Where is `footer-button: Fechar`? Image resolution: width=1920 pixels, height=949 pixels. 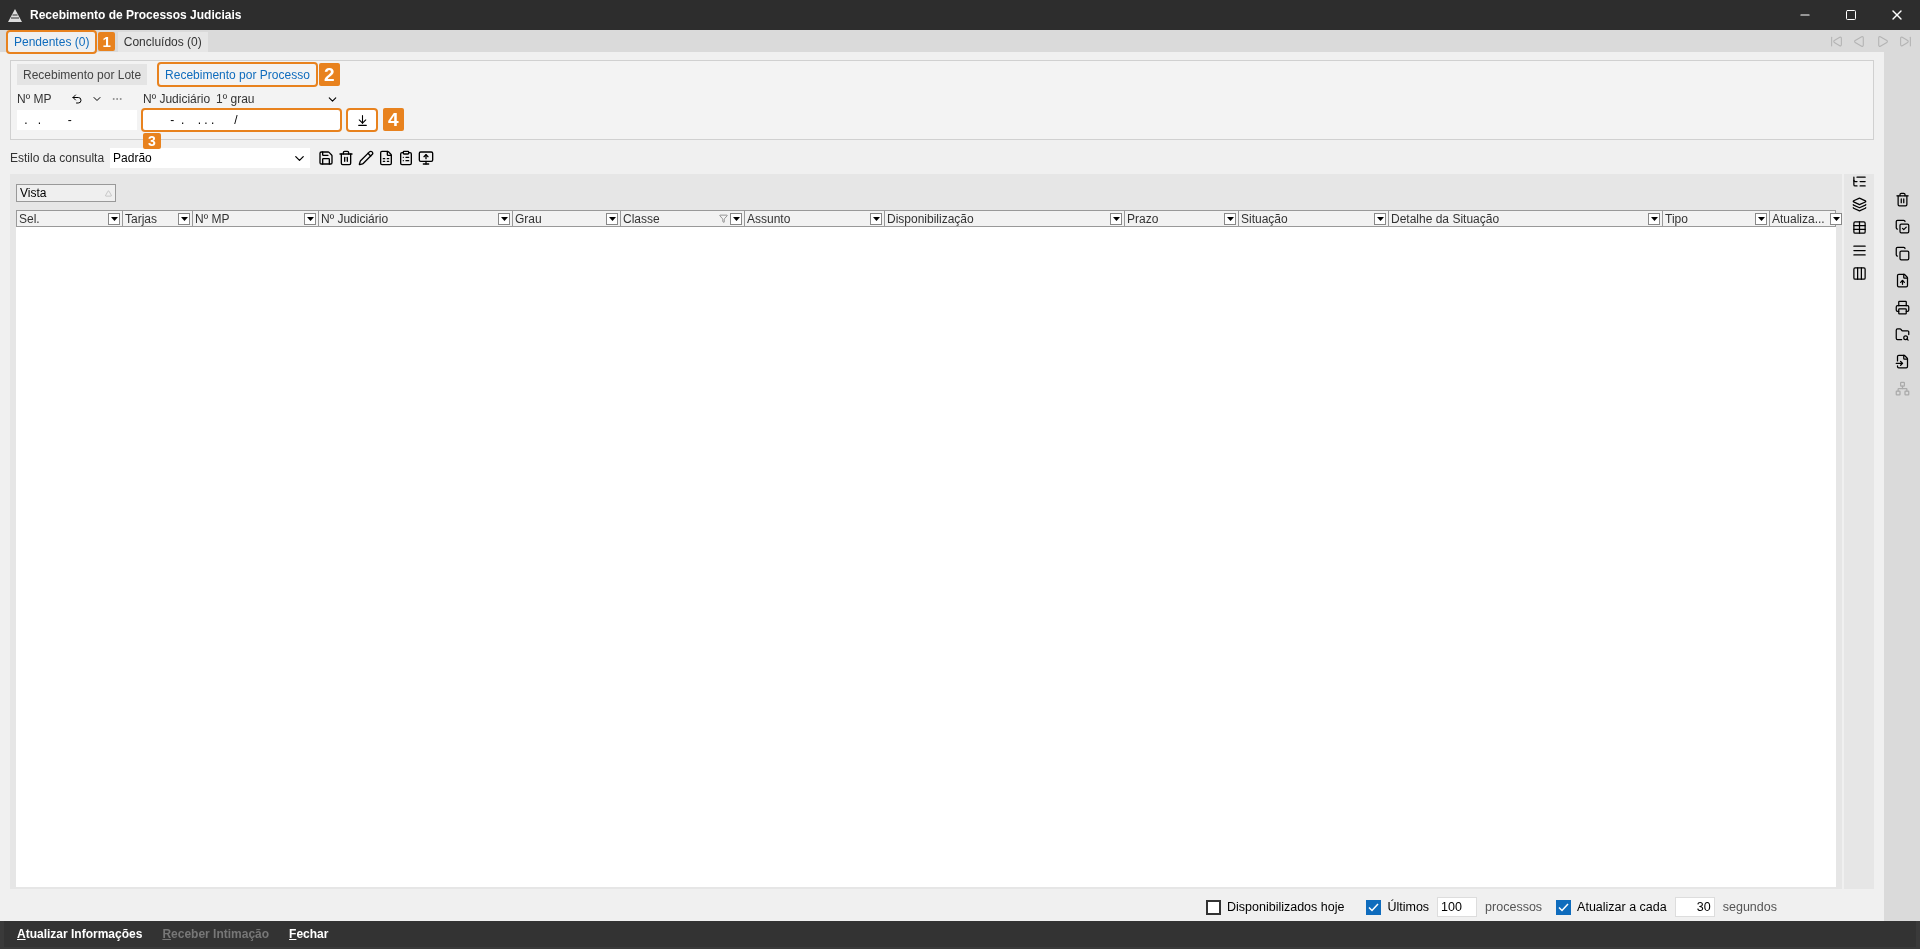
footer-button: Fechar is located at coordinates (309, 934).